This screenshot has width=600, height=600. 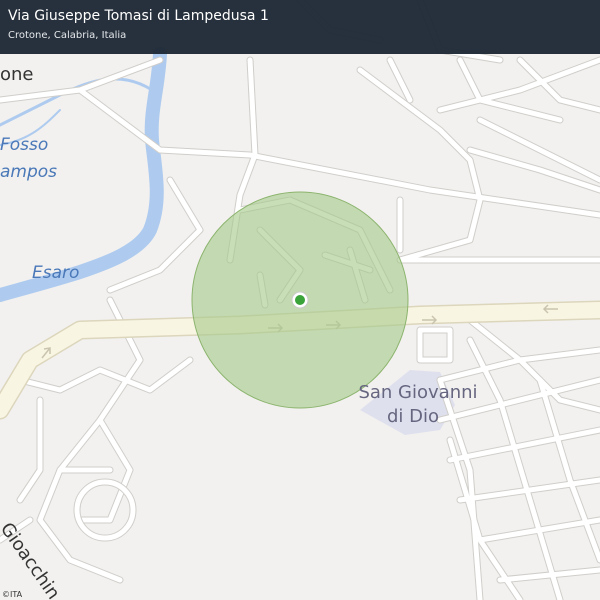 I want to click on label-crotone: one, so click(x=17, y=74).